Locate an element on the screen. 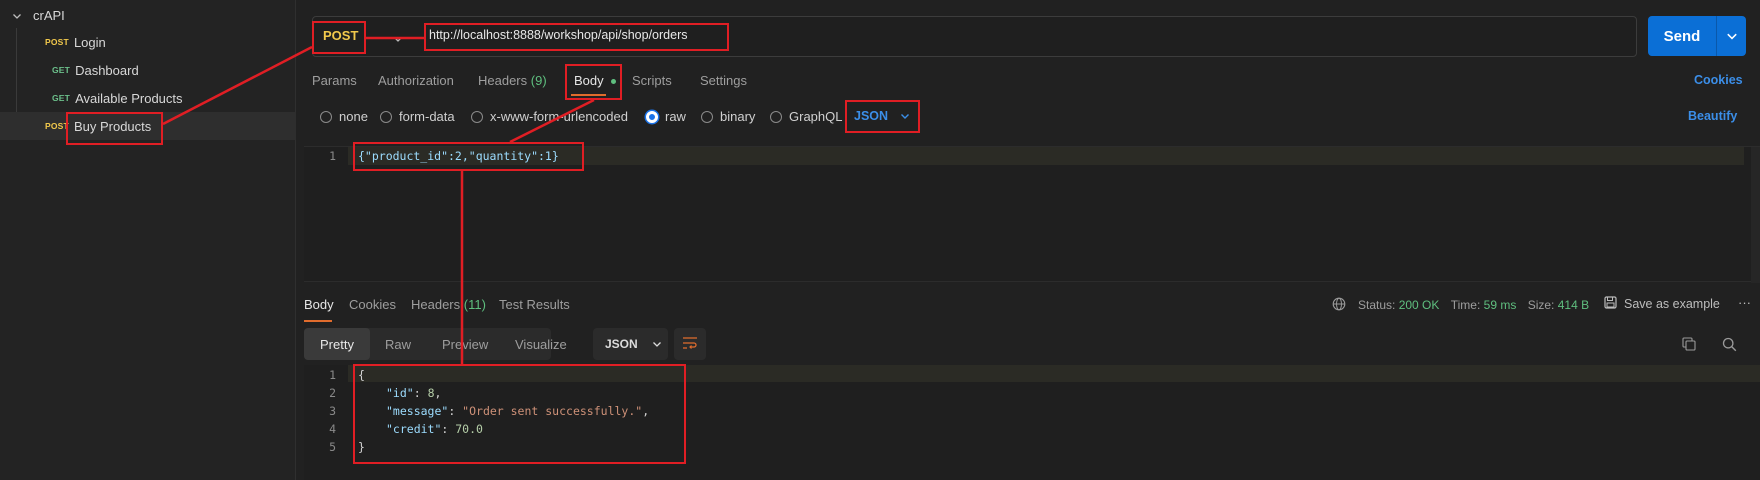 This screenshot has height=480, width=1760. tab-authorization: Authorization is located at coordinates (416, 80).